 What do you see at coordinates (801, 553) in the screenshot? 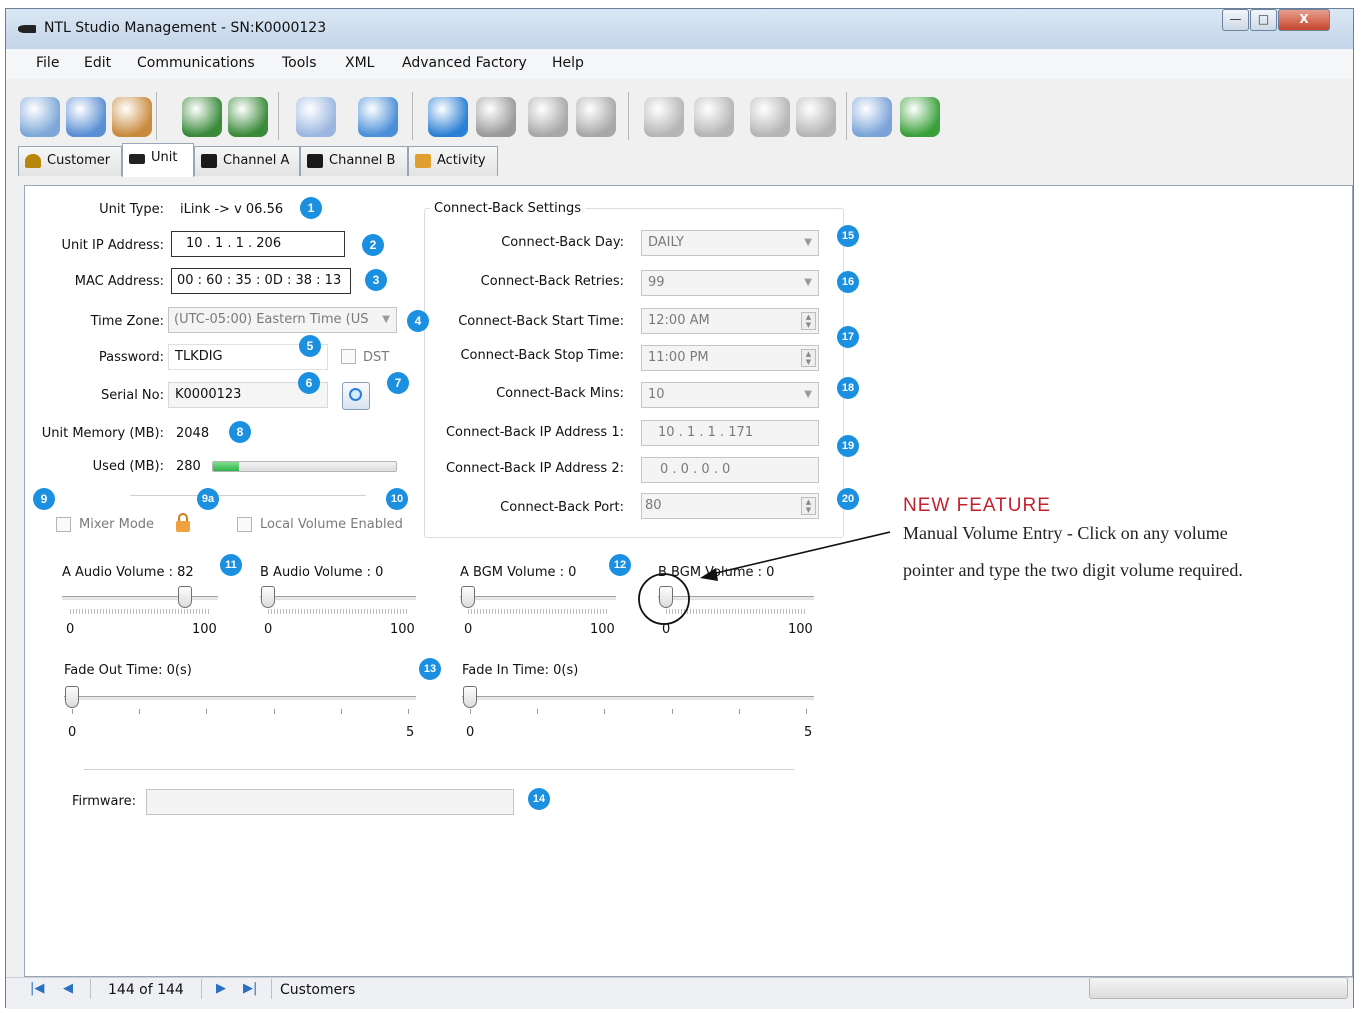
I see `callout-arrow-line` at bounding box center [801, 553].